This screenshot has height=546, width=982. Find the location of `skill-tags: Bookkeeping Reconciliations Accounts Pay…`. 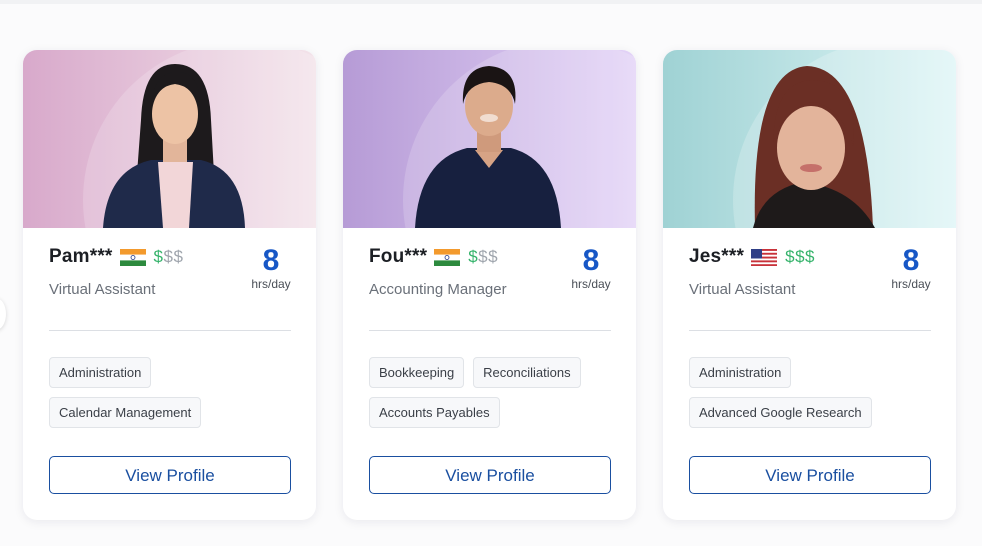

skill-tags: Bookkeeping Reconciliations Accounts Pay… is located at coordinates (494, 392).